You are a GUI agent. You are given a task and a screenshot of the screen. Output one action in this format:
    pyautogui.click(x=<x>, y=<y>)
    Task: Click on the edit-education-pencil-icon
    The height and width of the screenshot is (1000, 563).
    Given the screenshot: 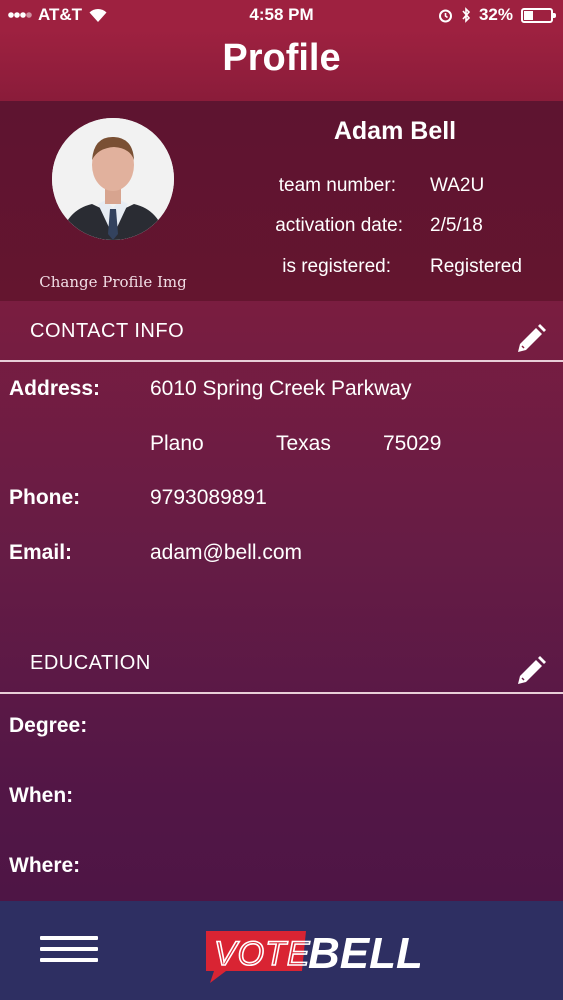 What is the action you would take?
    pyautogui.click(x=531, y=671)
    